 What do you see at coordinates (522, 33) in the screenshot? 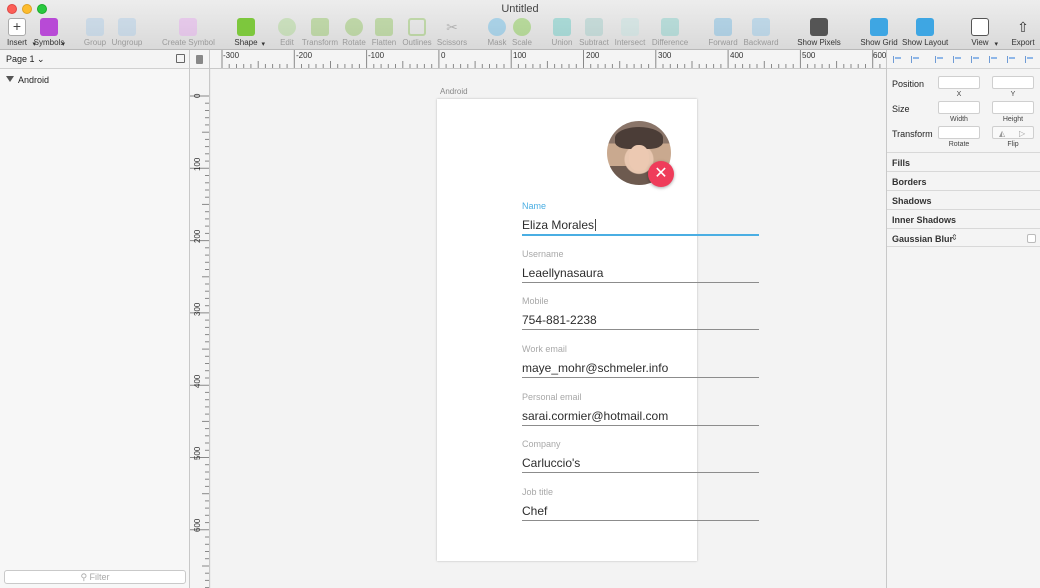
I see `scale-button: Scale` at bounding box center [522, 33].